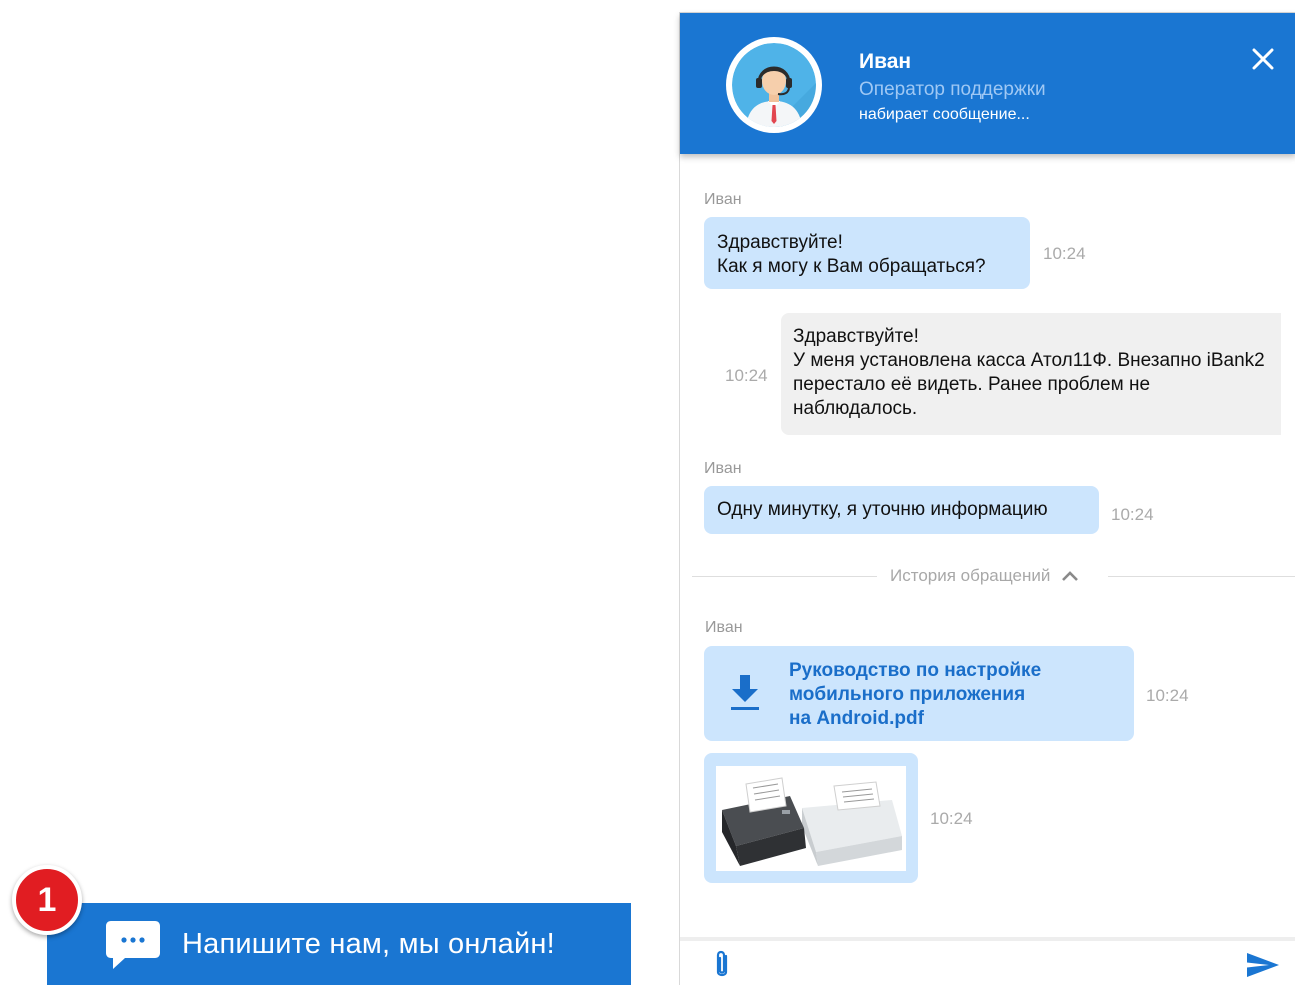  Describe the element at coordinates (47, 900) in the screenshot. I see `unread-count-badge: 1` at that location.